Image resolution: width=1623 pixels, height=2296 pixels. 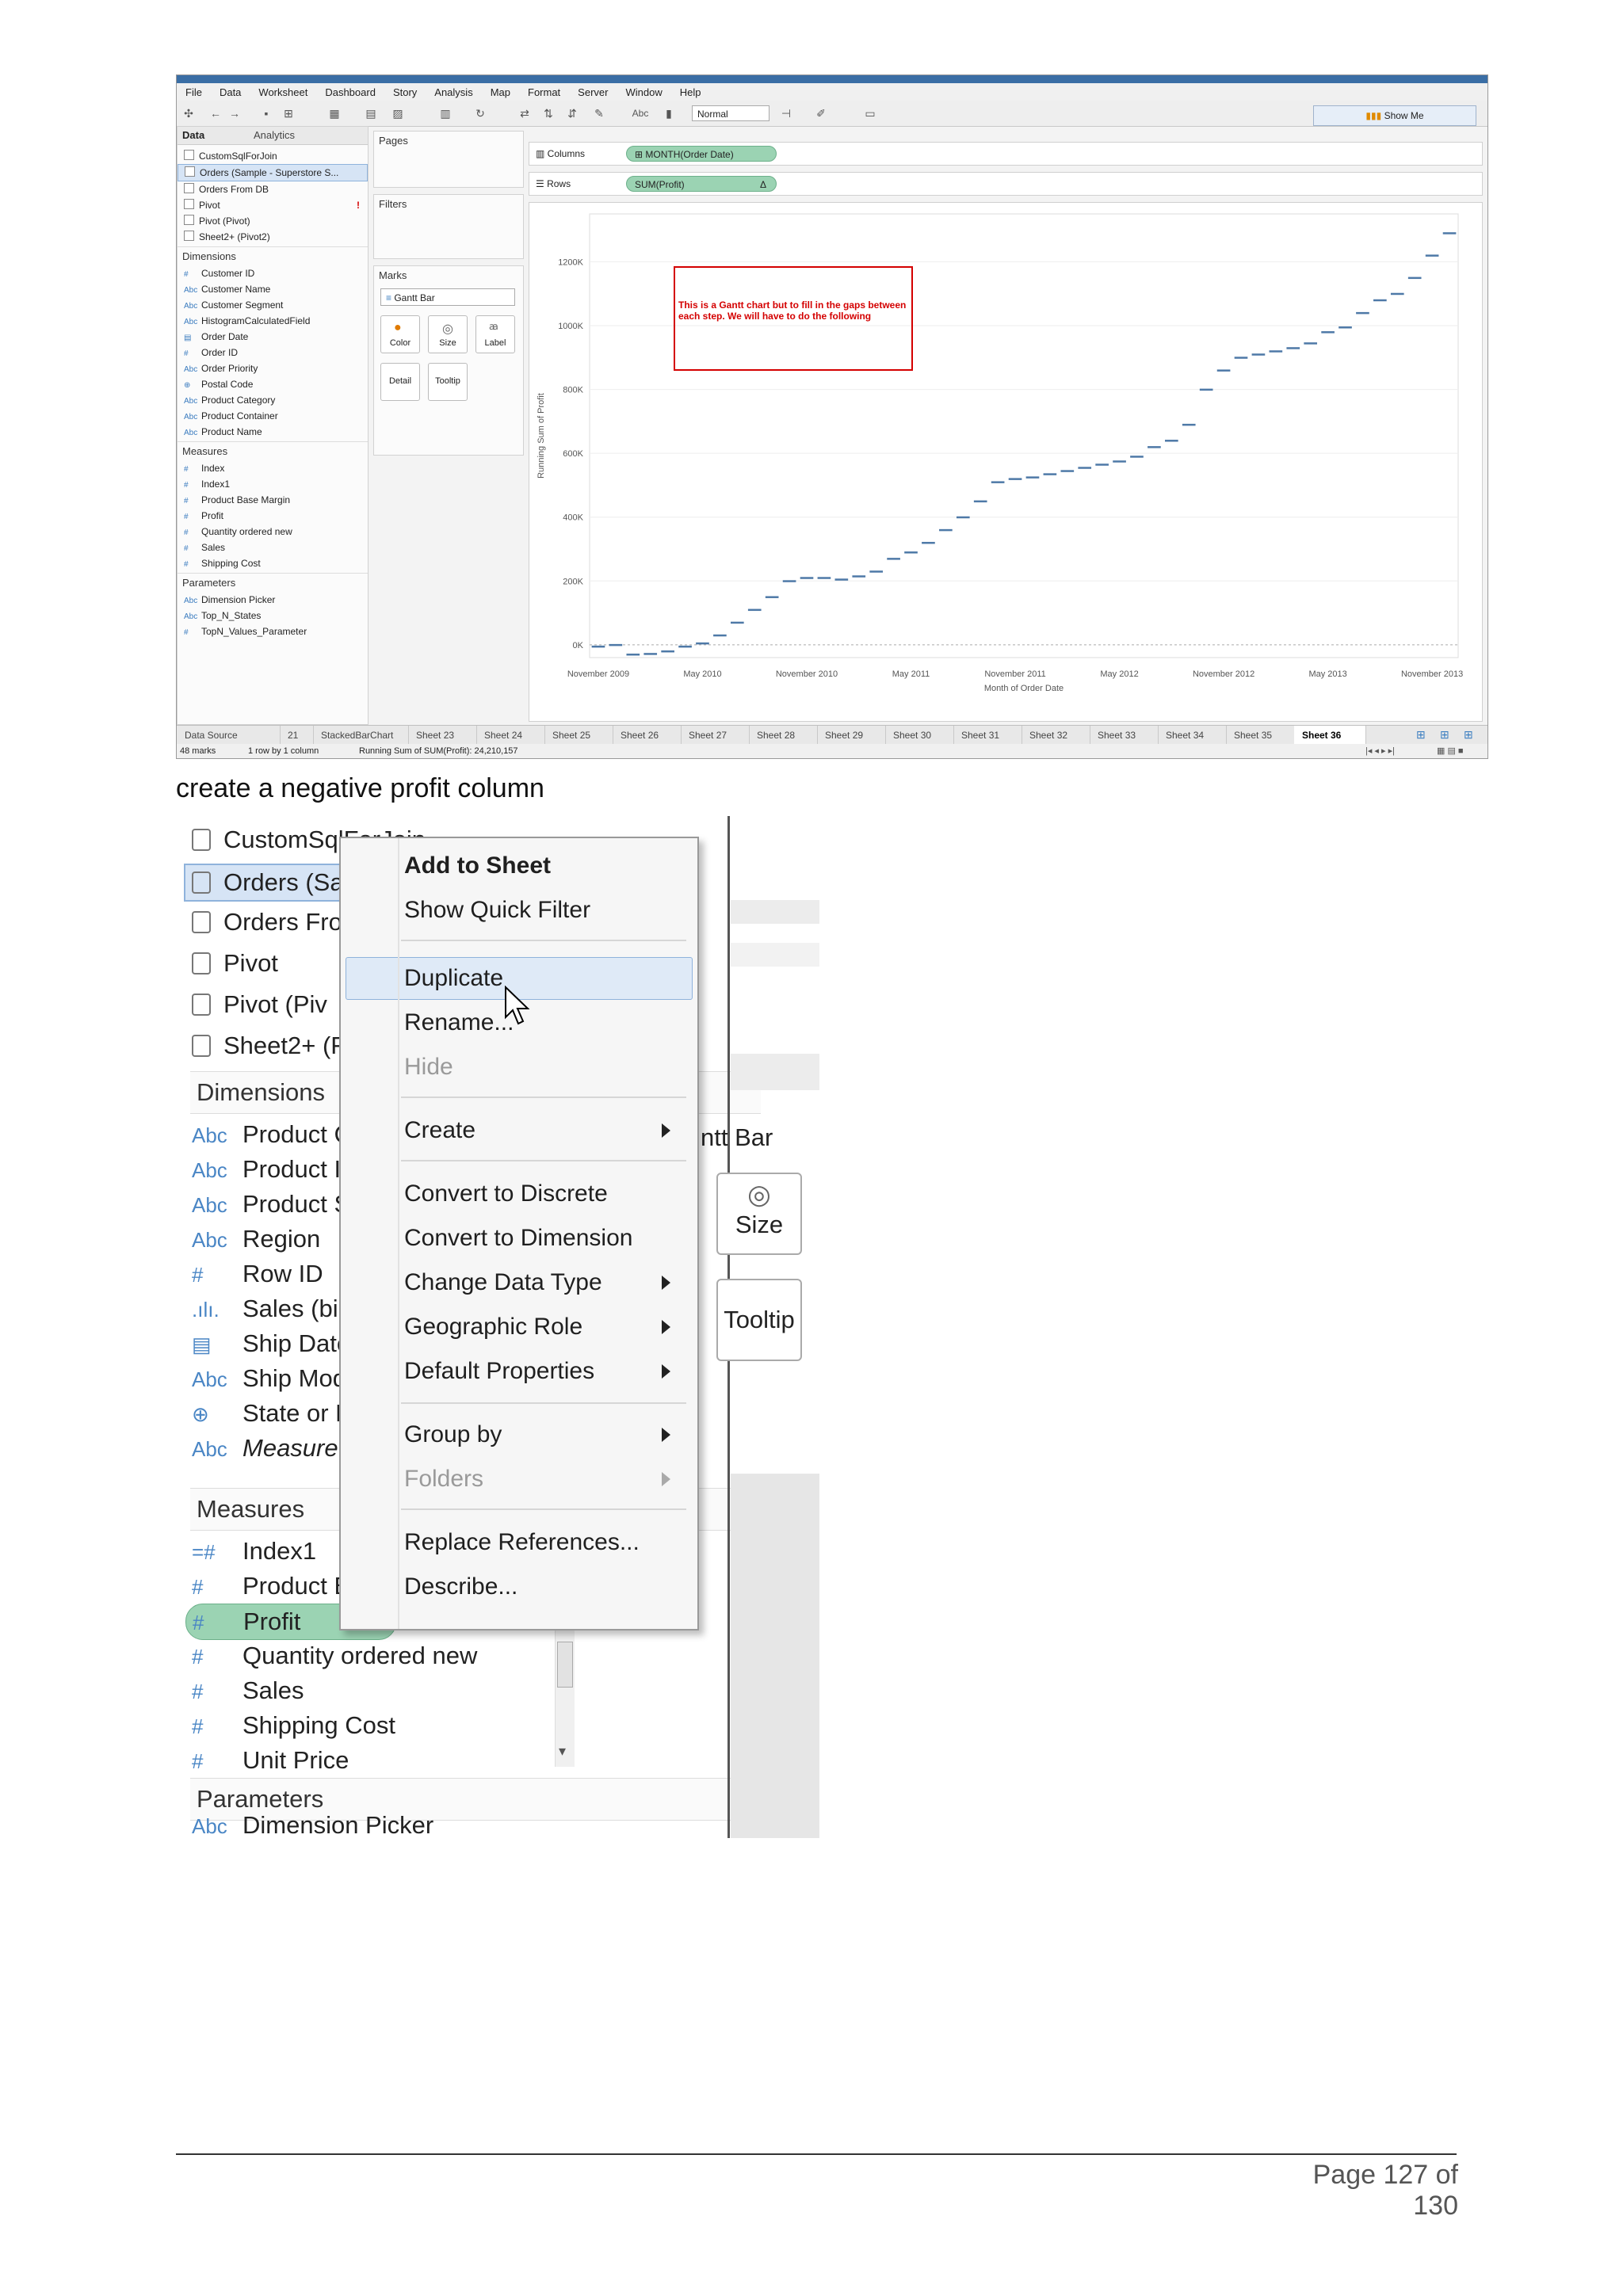 I want to click on zoomed-datasource-item: Sheet2+ (F, so click(x=269, y=1045).